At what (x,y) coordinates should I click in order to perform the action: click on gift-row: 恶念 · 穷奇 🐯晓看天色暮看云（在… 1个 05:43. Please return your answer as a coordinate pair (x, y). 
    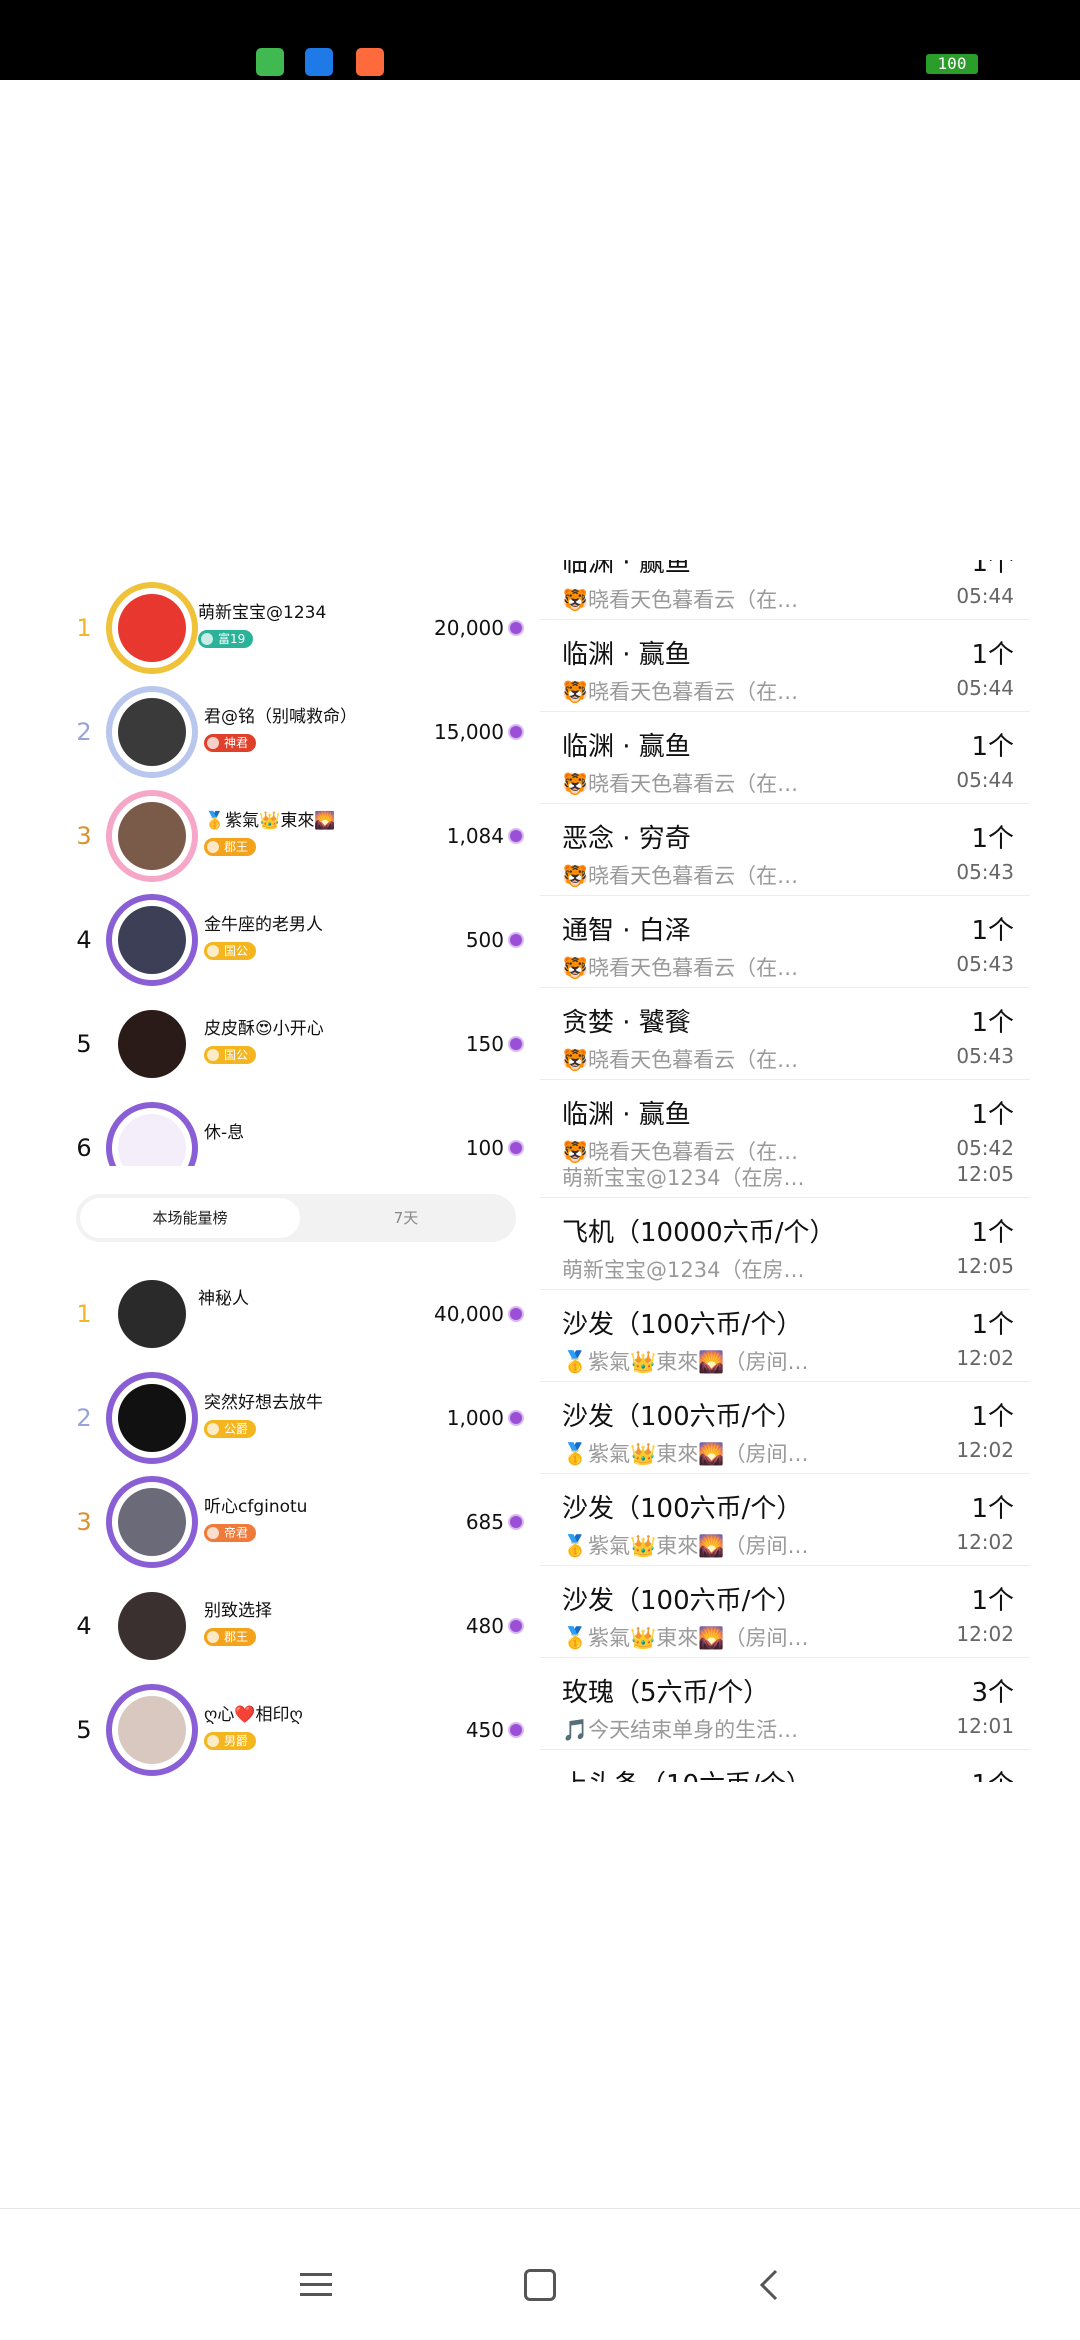
    Looking at the image, I should click on (785, 850).